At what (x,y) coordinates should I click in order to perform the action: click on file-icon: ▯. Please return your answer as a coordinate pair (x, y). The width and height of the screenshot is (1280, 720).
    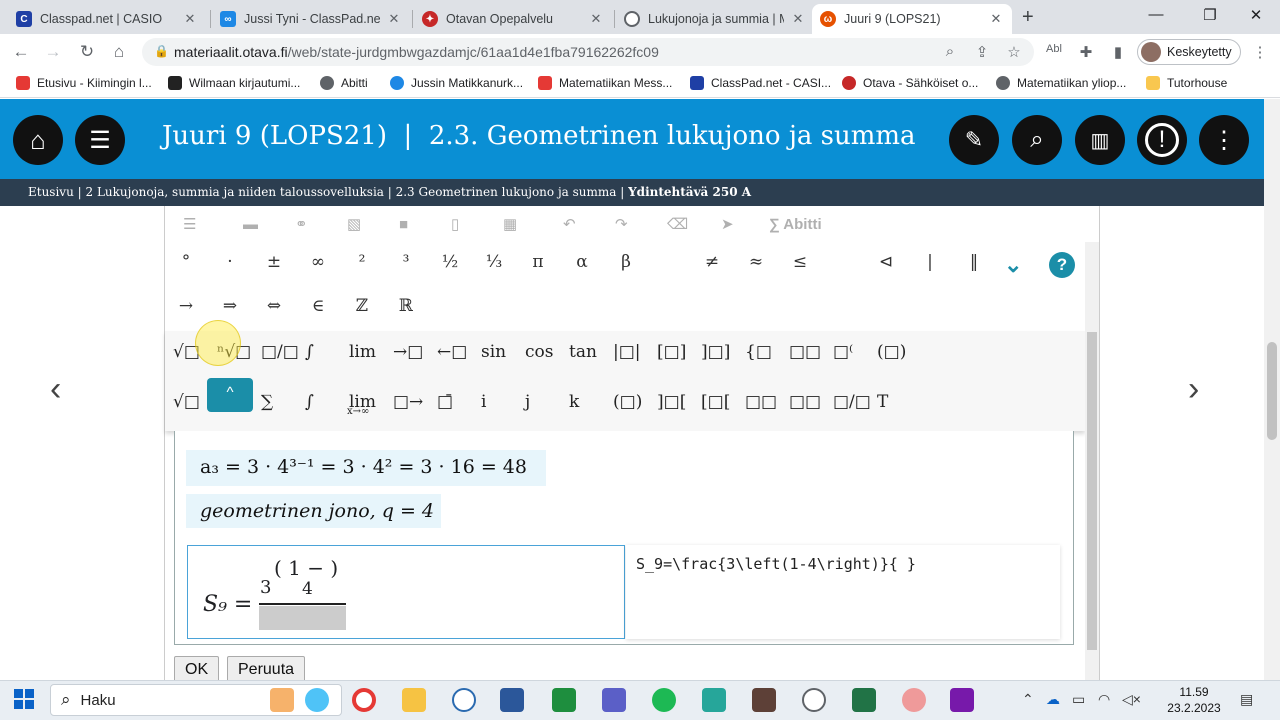
    Looking at the image, I should click on (455, 224).